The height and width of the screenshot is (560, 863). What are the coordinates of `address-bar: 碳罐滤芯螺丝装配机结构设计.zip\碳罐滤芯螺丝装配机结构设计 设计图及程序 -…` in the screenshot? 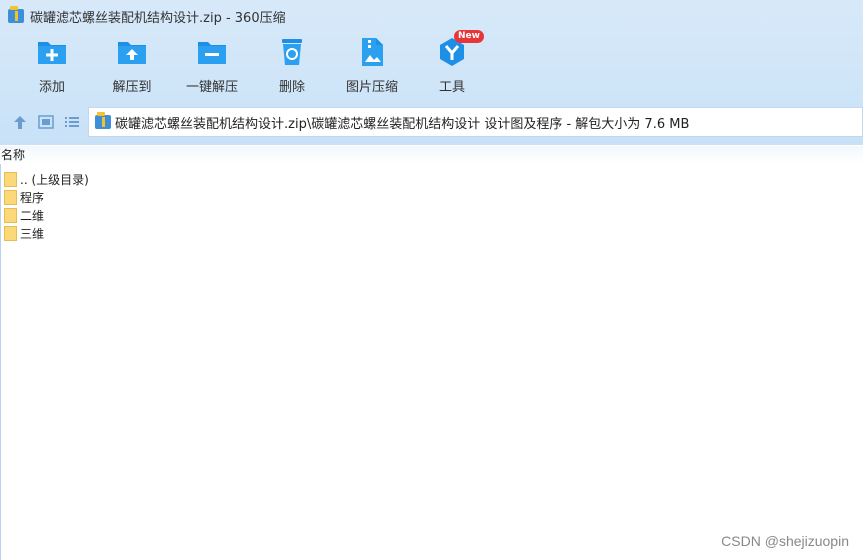 It's located at (475, 122).